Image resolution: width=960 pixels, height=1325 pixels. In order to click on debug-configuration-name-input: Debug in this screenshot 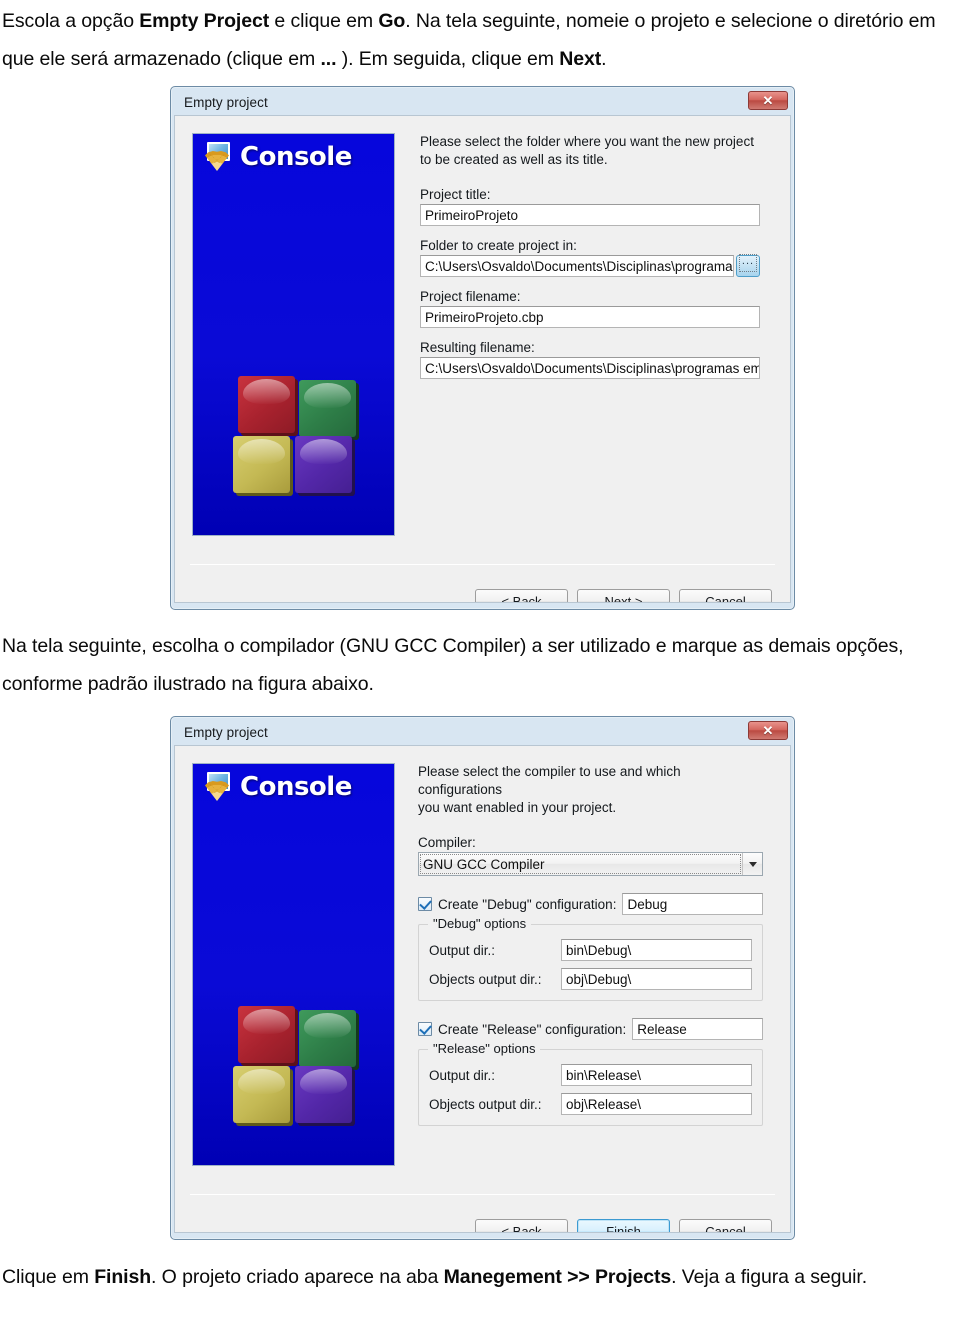, I will do `click(692, 904)`.